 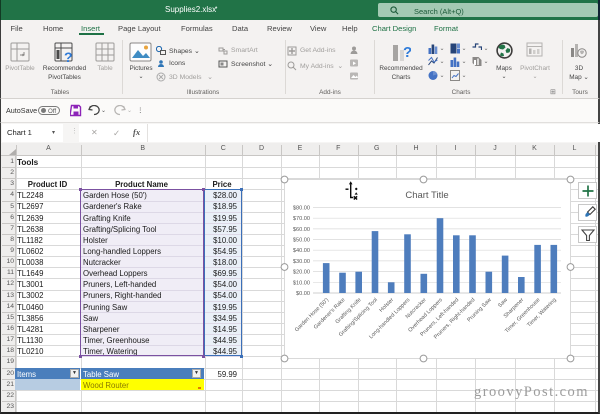 I want to click on svg-text: $0.00, so click(x=303, y=294).